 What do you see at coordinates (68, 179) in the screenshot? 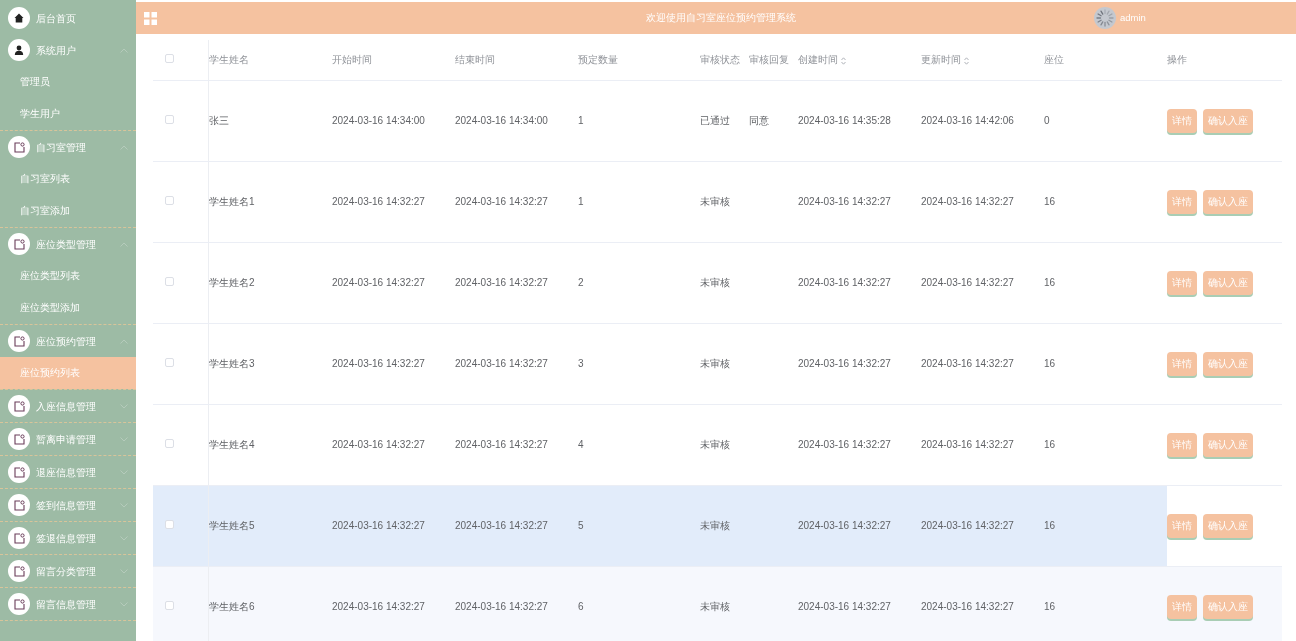
I see `sidebar-subitem: 自习室列表` at bounding box center [68, 179].